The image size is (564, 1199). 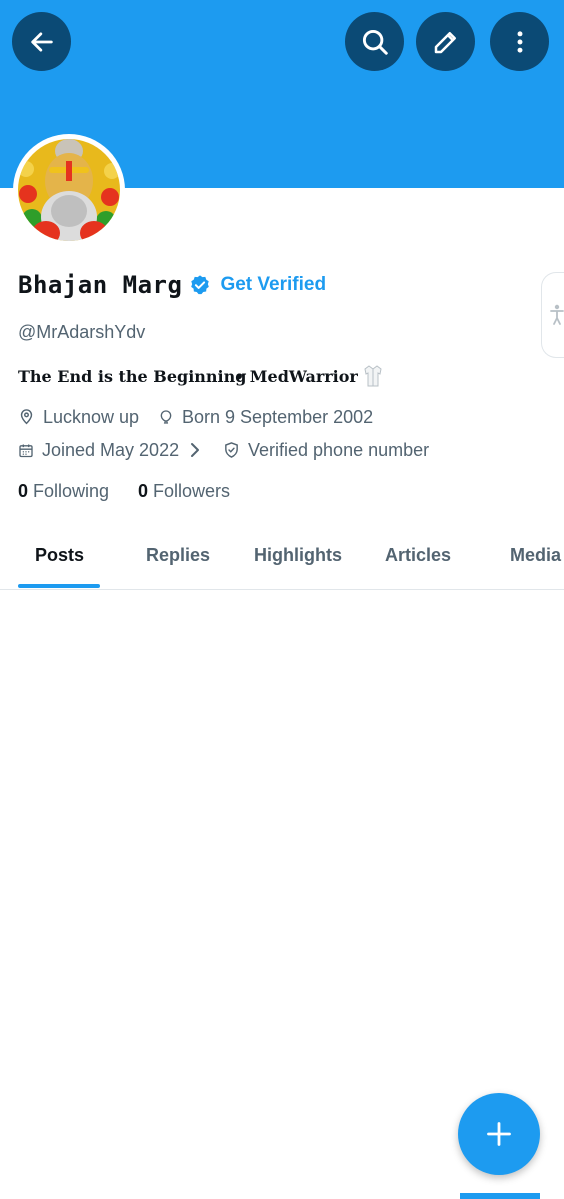 I want to click on shield-check-icon, so click(x=231, y=450).